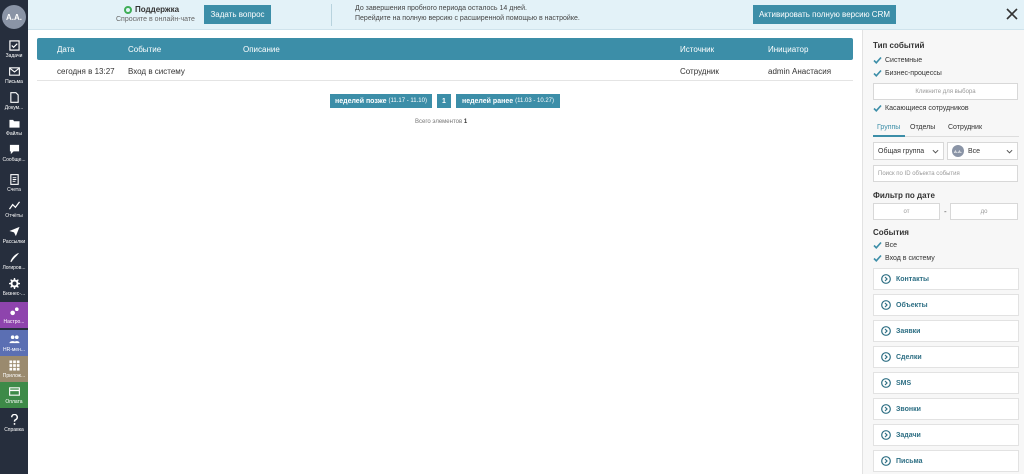 This screenshot has width=1024, height=474. What do you see at coordinates (14, 98) in the screenshot?
I see `document-icon` at bounding box center [14, 98].